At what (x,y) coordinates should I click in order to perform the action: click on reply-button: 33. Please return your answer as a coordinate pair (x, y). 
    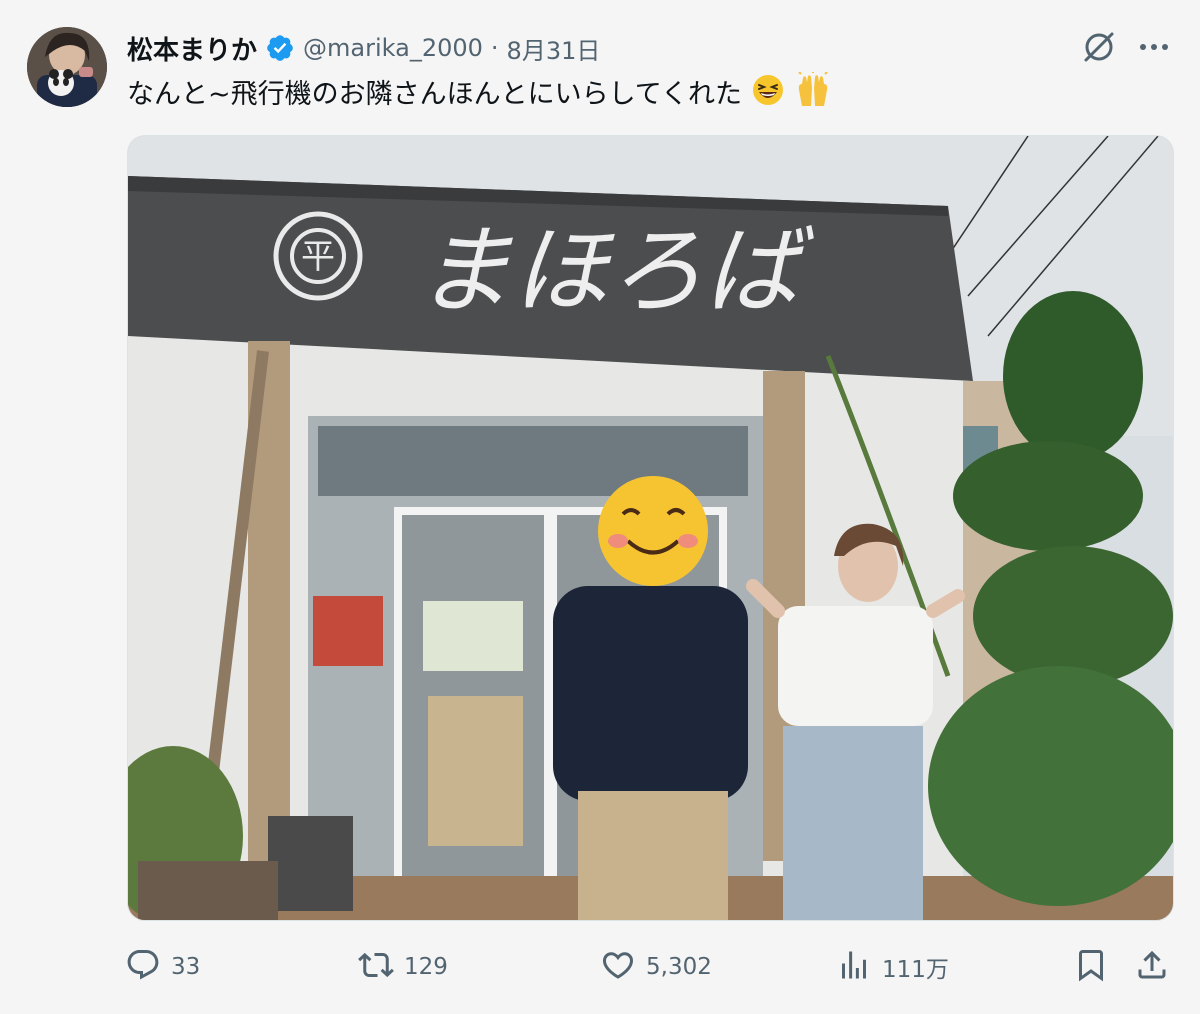
    Looking at the image, I should click on (162, 967).